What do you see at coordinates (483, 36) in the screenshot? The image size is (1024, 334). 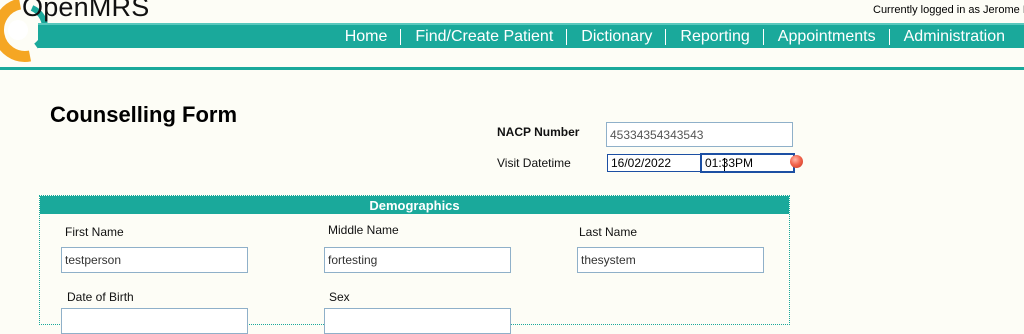 I see `nav-find-create-patient: Find/Create Patient` at bounding box center [483, 36].